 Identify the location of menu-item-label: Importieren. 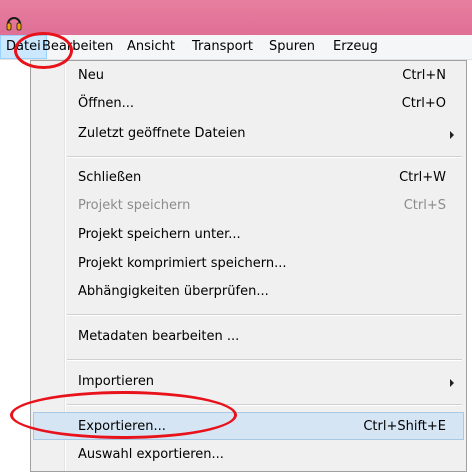
(116, 381).